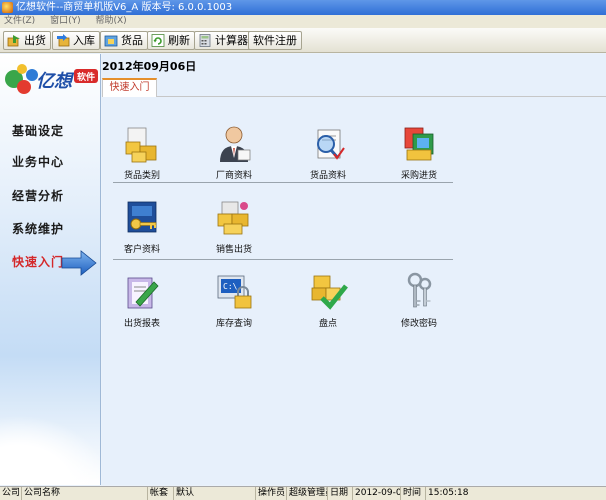 The width and height of the screenshot is (606, 500). I want to click on sidebar: 亿想 软件 基础设定 业务中心 经营分析 系统维护 快速入门, so click(50, 269).